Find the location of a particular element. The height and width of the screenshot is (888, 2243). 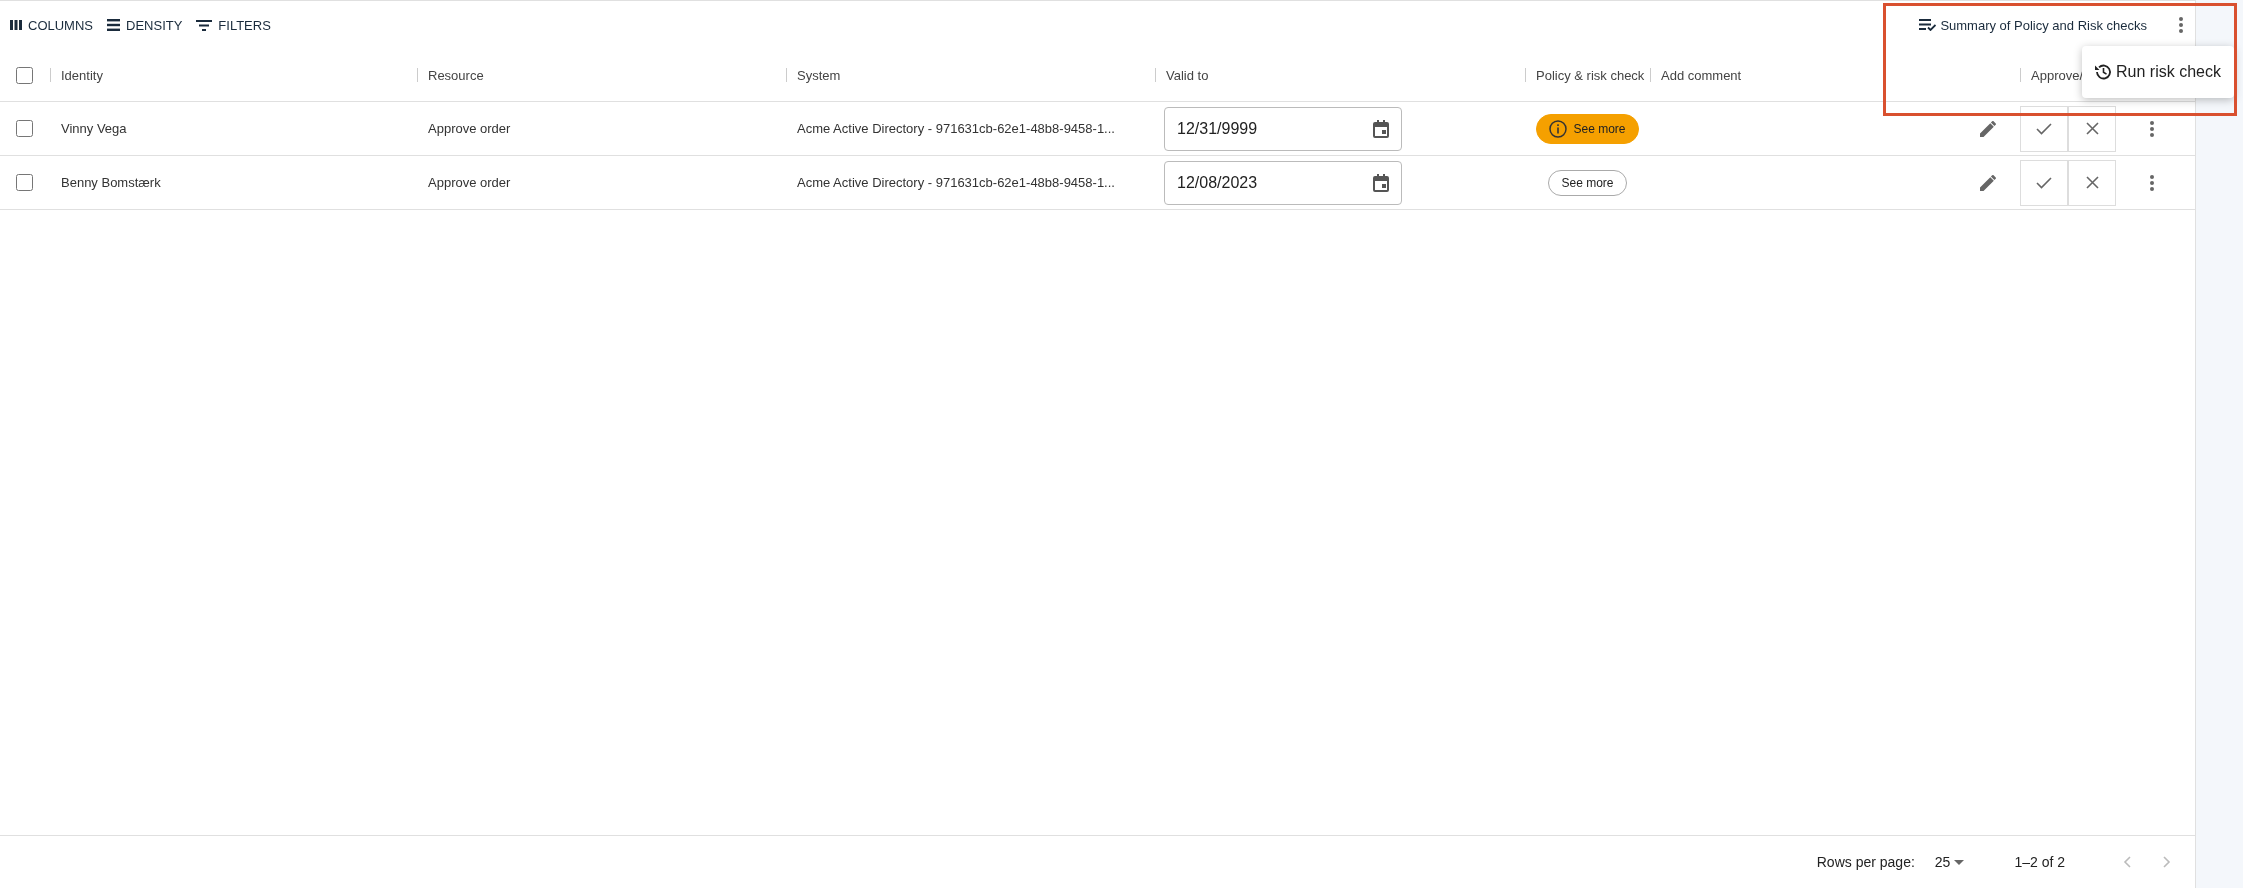

rows-per-page-select: 25 is located at coordinates (1949, 862).